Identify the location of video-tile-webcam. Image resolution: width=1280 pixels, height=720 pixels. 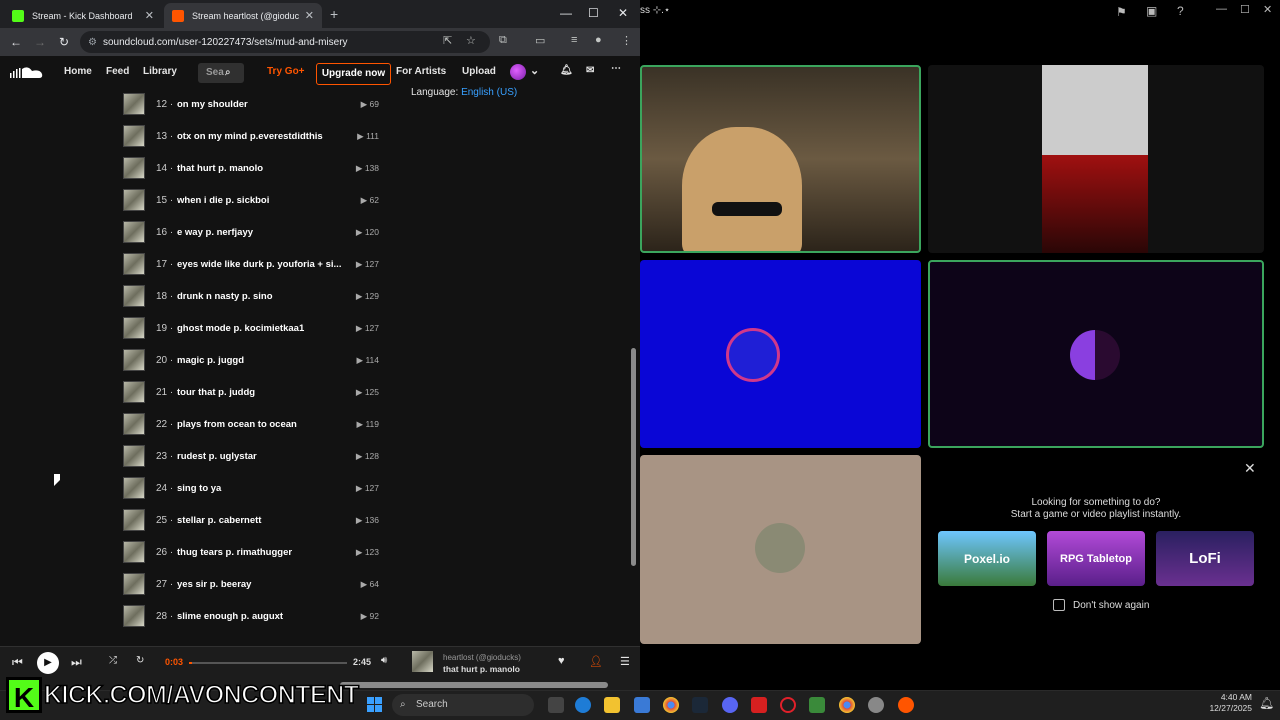
(780, 159).